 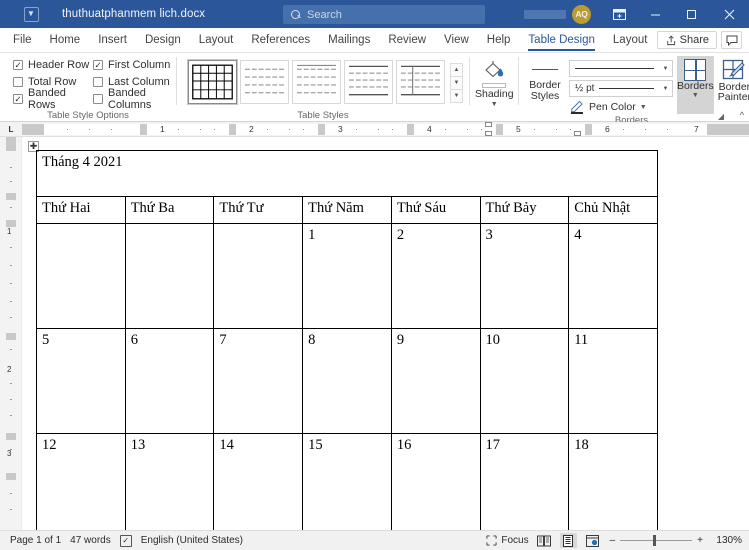 I want to click on day-cell: 11, so click(x=613, y=381).